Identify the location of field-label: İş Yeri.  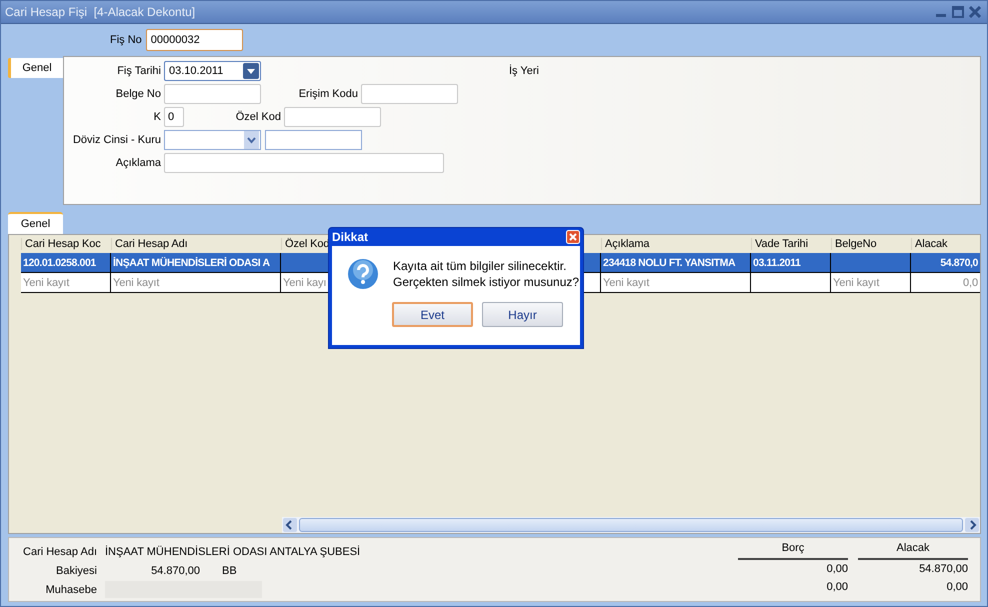
(524, 70).